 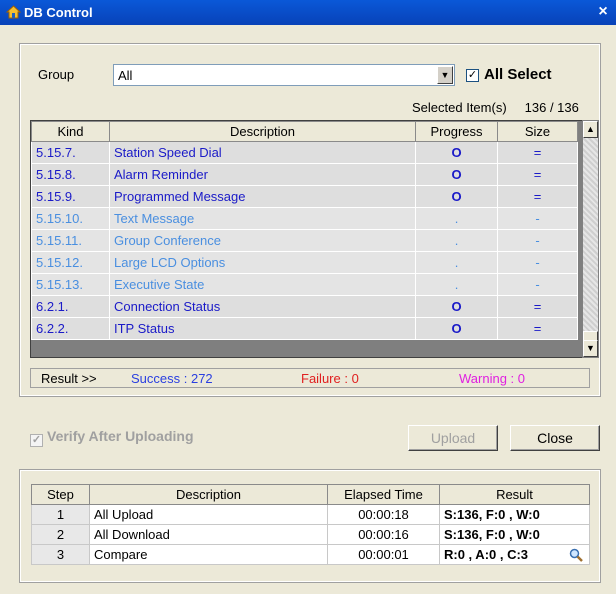 I want to click on arrow-up-icon: ▲, so click(x=590, y=129).